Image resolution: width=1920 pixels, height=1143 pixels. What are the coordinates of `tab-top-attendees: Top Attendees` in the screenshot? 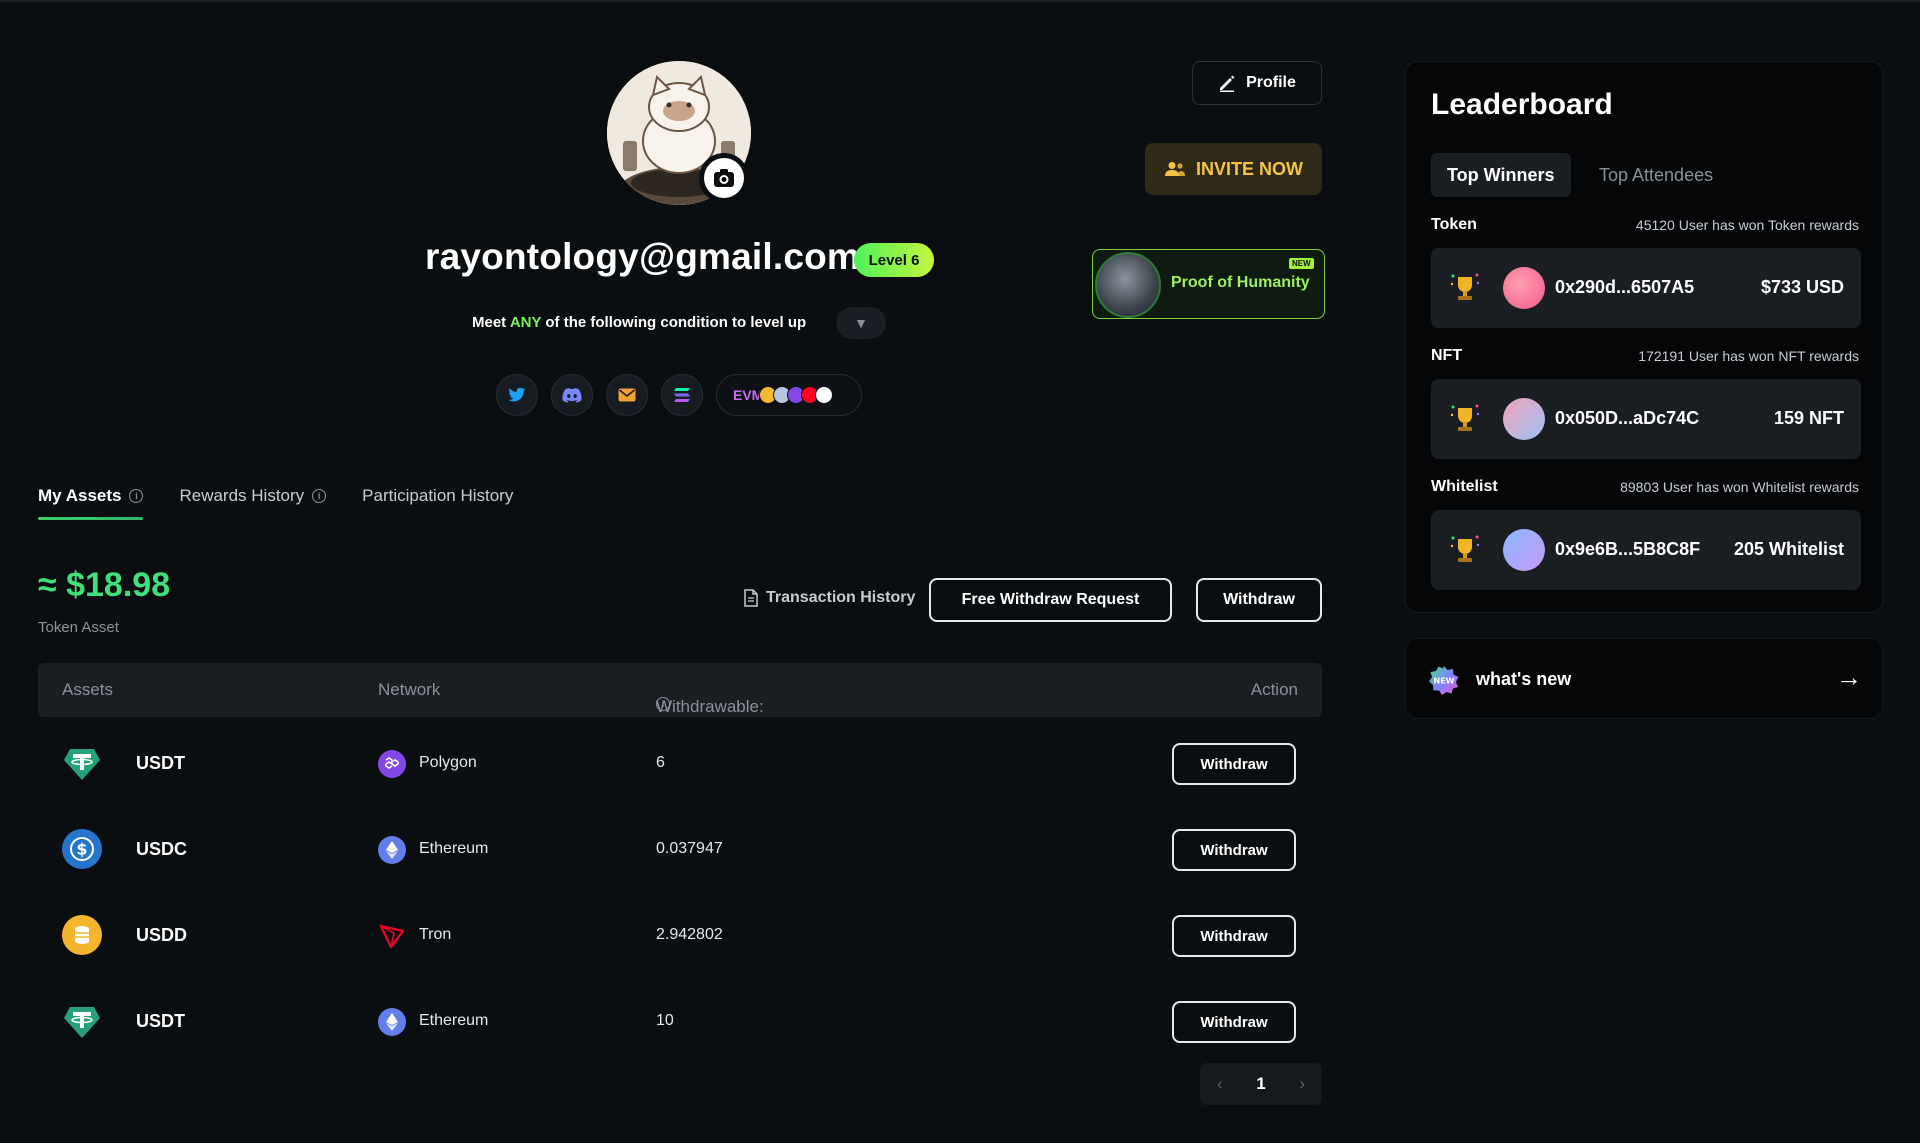 It's located at (1656, 175).